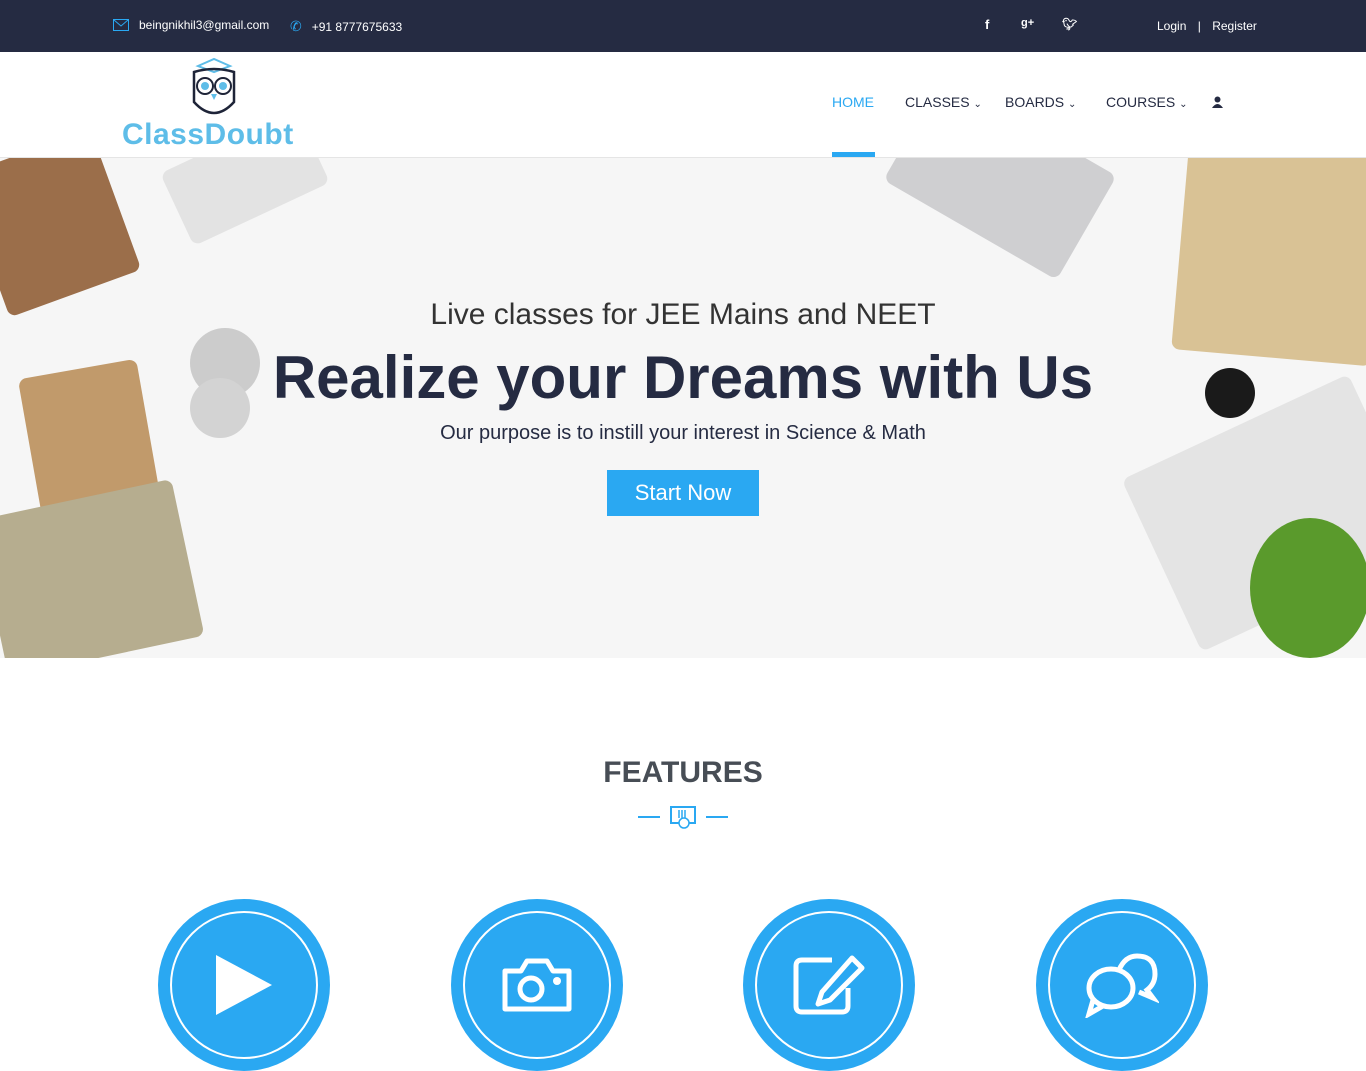 The image size is (1366, 1071). Describe the element at coordinates (204, 25) in the screenshot. I see `email-text: beingnikhil3@gmail.com` at that location.